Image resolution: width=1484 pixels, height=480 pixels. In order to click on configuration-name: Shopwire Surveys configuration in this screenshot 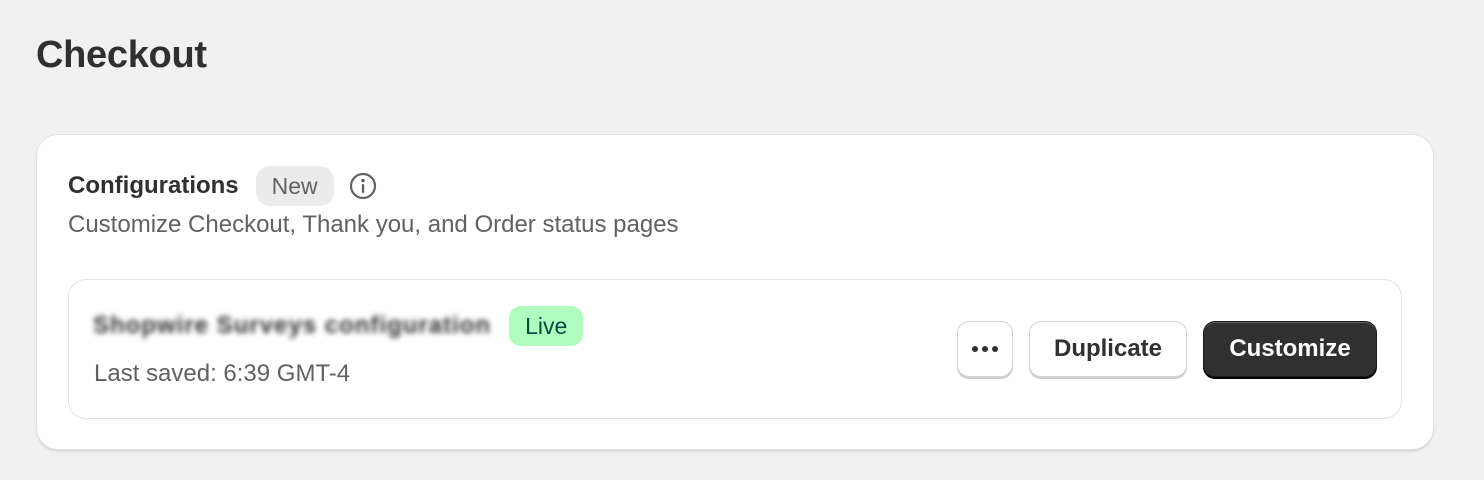, I will do `click(292, 325)`.